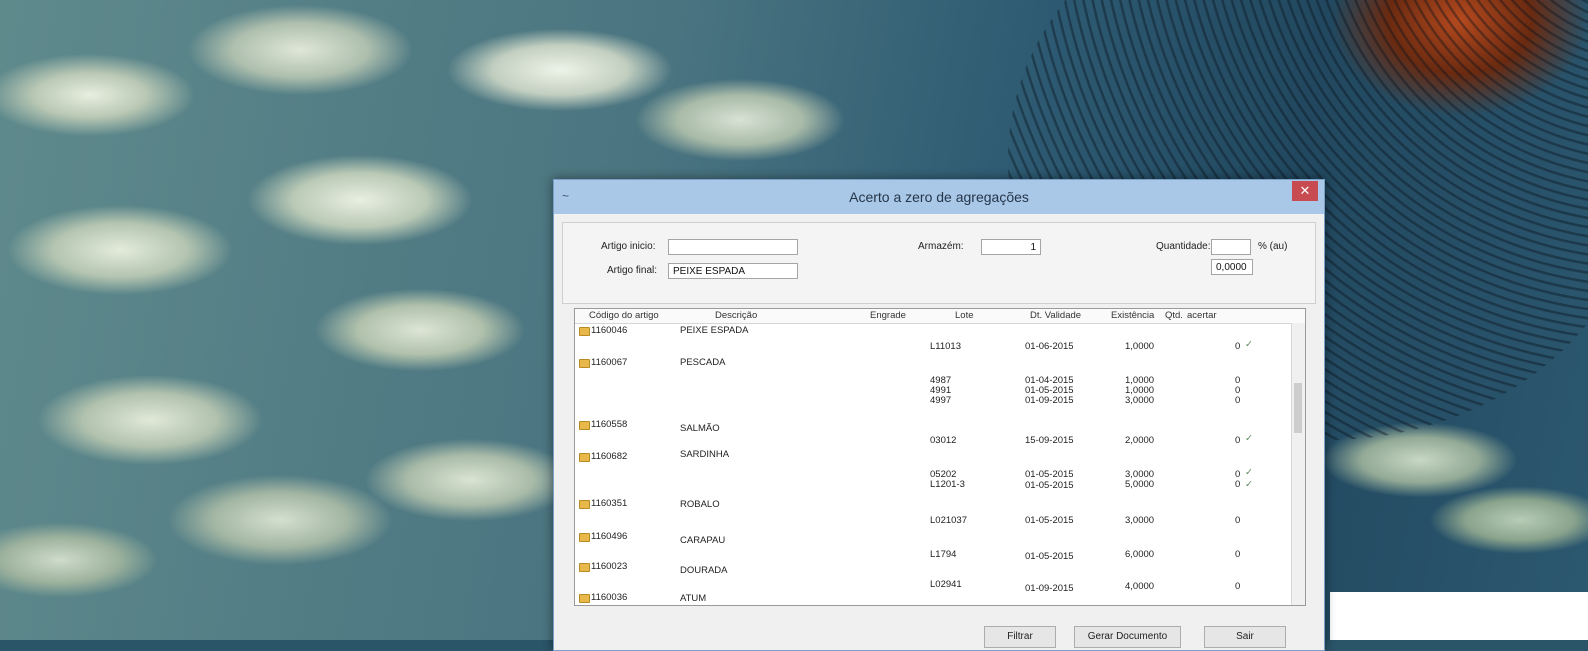  I want to click on item-code: 1160351, so click(609, 503).